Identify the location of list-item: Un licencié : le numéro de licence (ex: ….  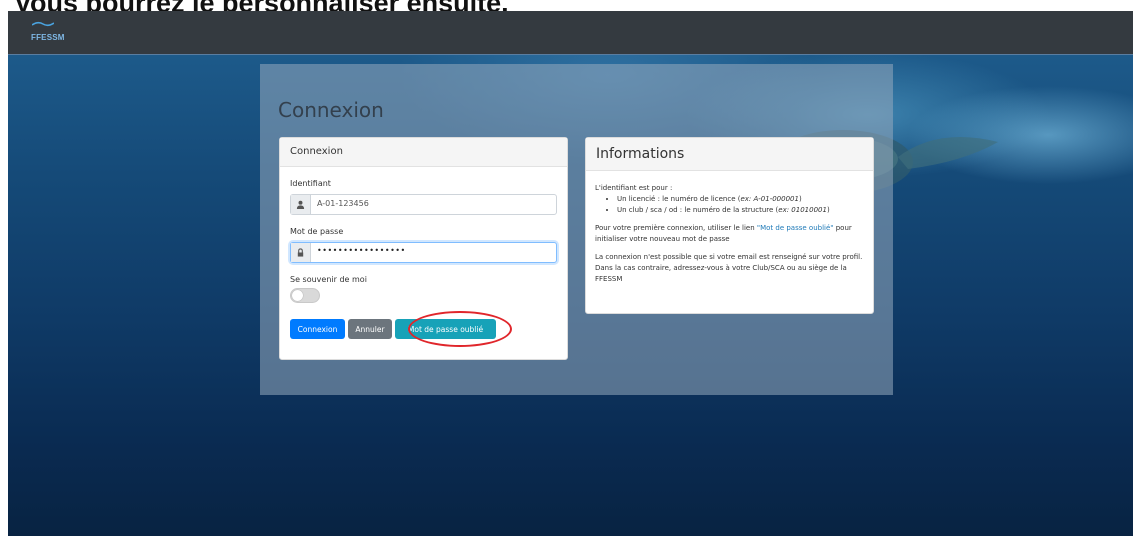
(743, 199).